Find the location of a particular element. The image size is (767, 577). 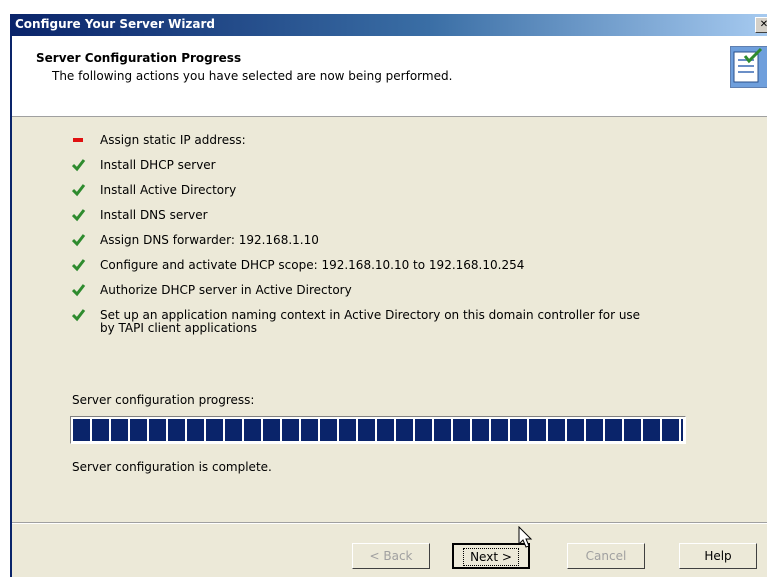

cancel-button: Cancel is located at coordinates (606, 556).